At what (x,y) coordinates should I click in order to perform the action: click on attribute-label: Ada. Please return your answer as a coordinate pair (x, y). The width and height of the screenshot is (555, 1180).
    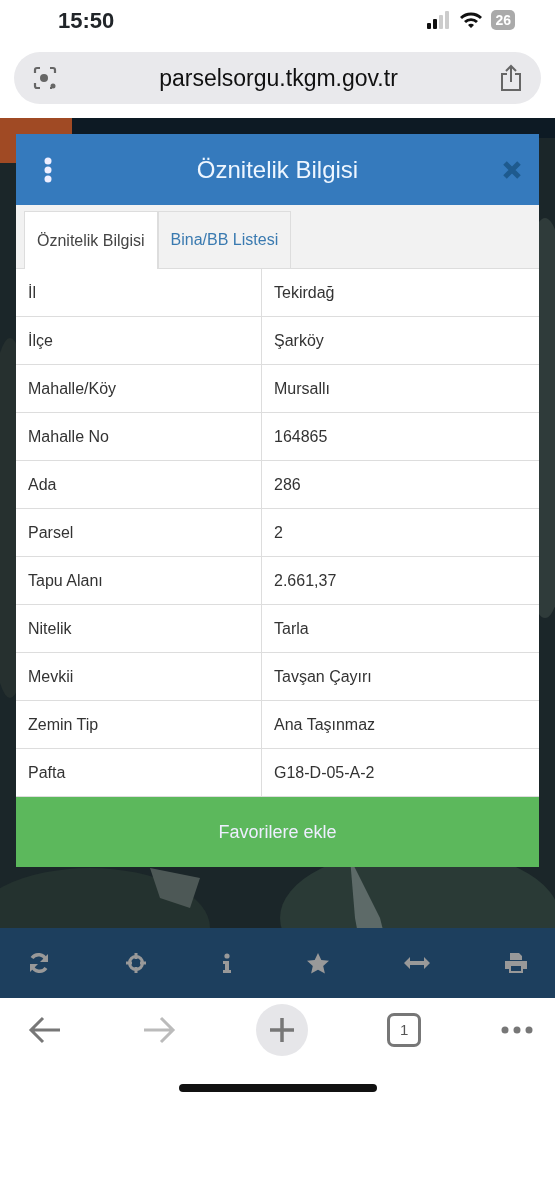
    Looking at the image, I should click on (139, 485).